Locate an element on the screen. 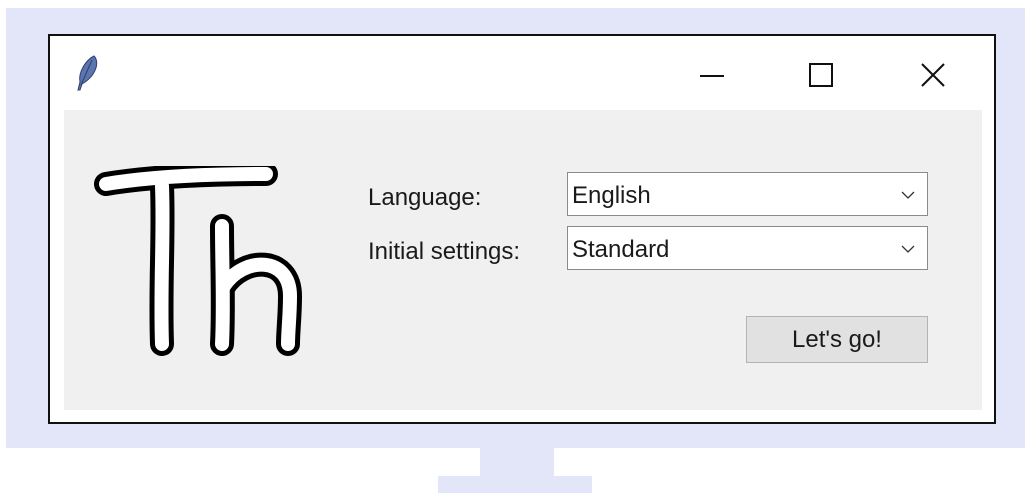 This screenshot has height=493, width=1031. title-bar is located at coordinates (522, 73).